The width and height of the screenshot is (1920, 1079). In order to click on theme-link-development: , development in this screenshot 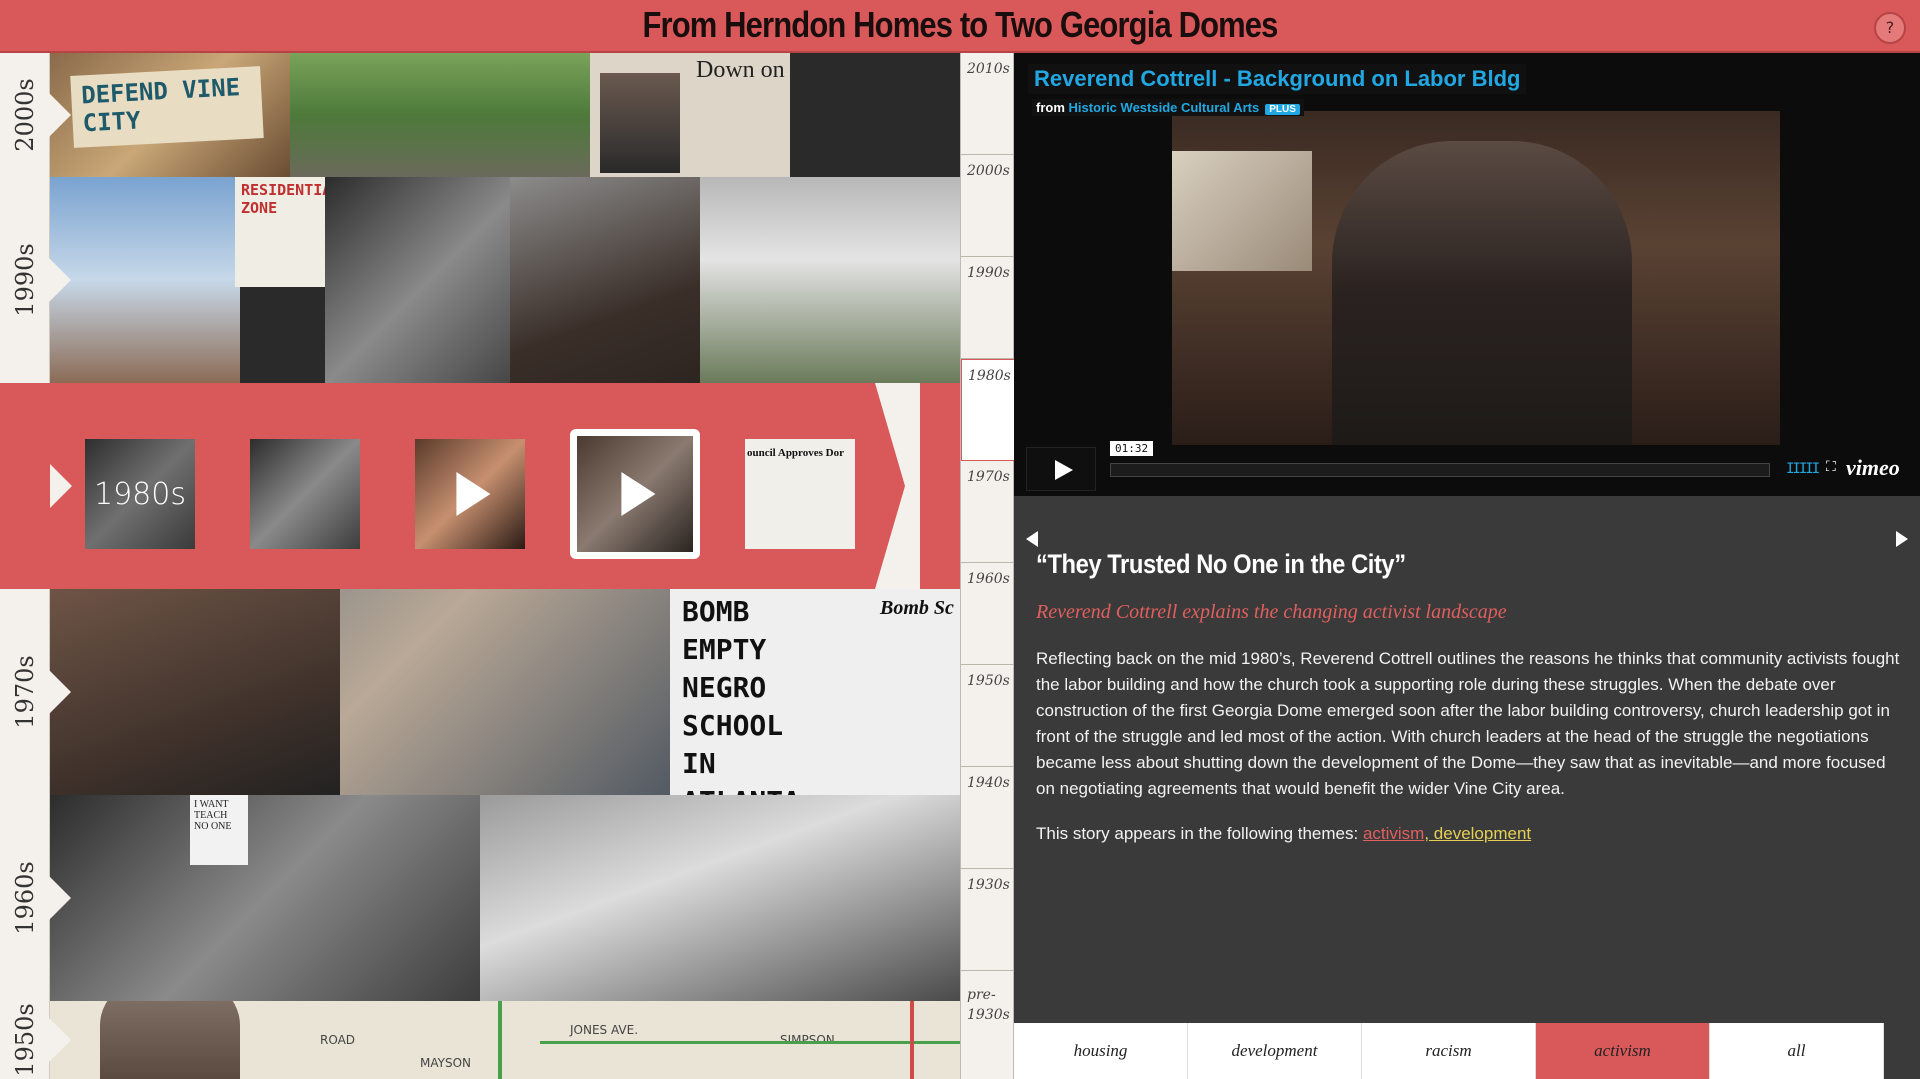, I will do `click(1477, 833)`.